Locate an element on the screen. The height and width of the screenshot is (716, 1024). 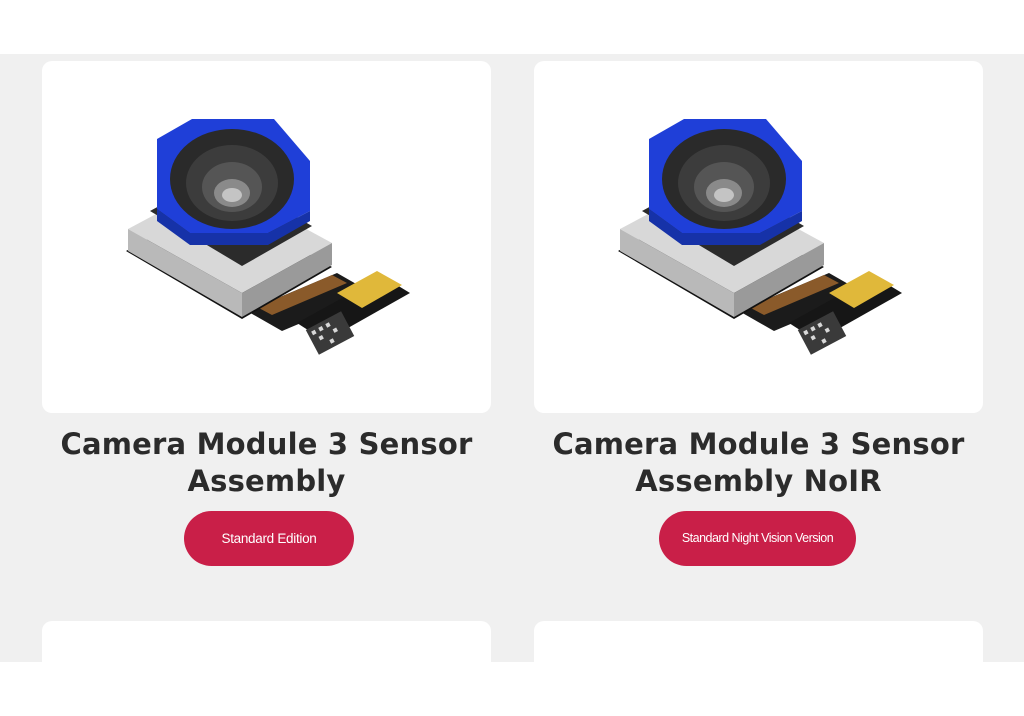
product-card-4-partial is located at coordinates (758, 641).